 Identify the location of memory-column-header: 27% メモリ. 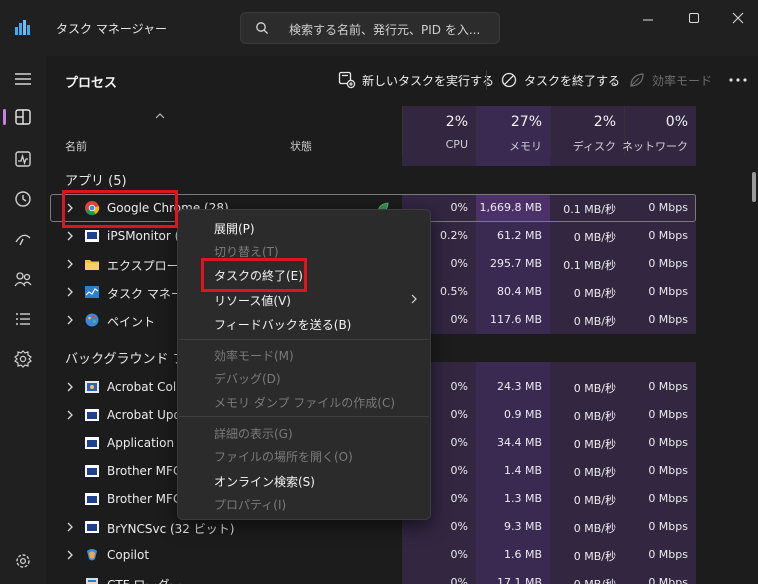
(513, 131).